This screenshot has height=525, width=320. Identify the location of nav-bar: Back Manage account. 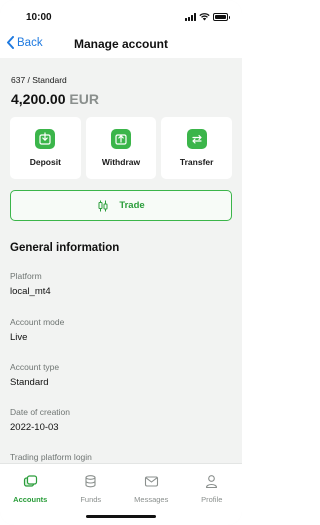
(121, 44).